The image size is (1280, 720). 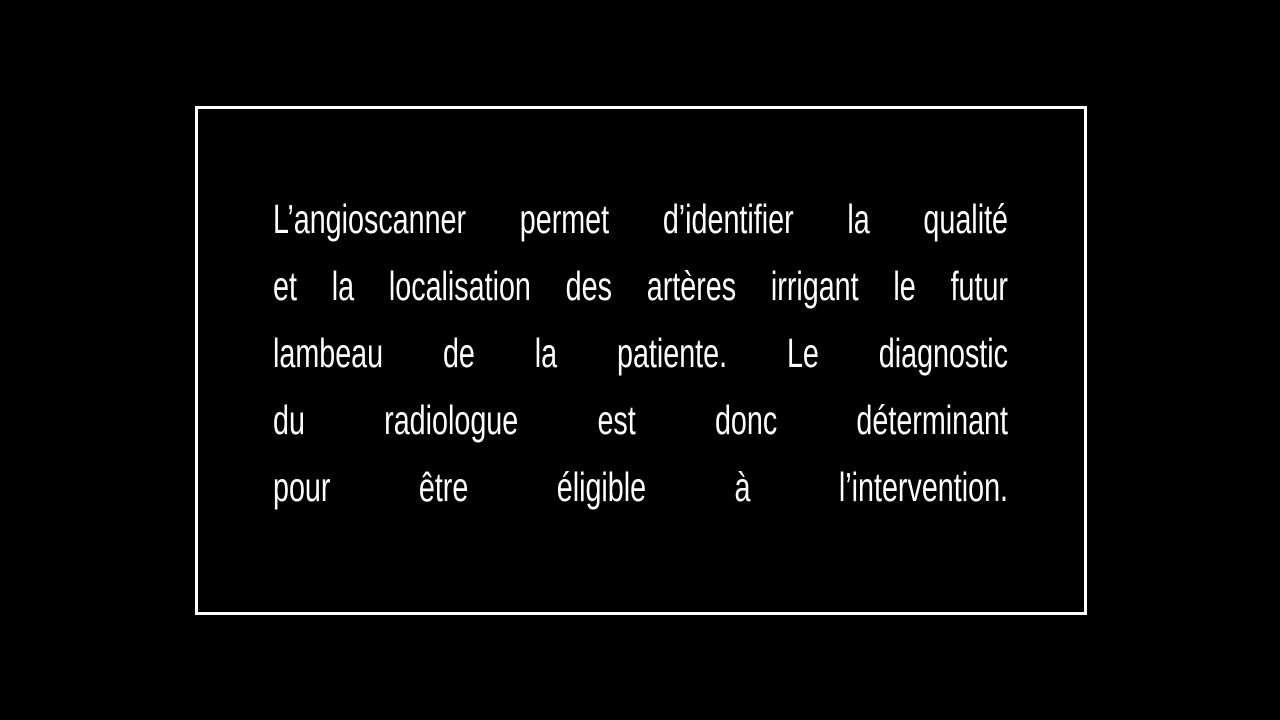 What do you see at coordinates (640, 487) in the screenshot?
I see `text-line: pour être éligible à l’intervention.` at bounding box center [640, 487].